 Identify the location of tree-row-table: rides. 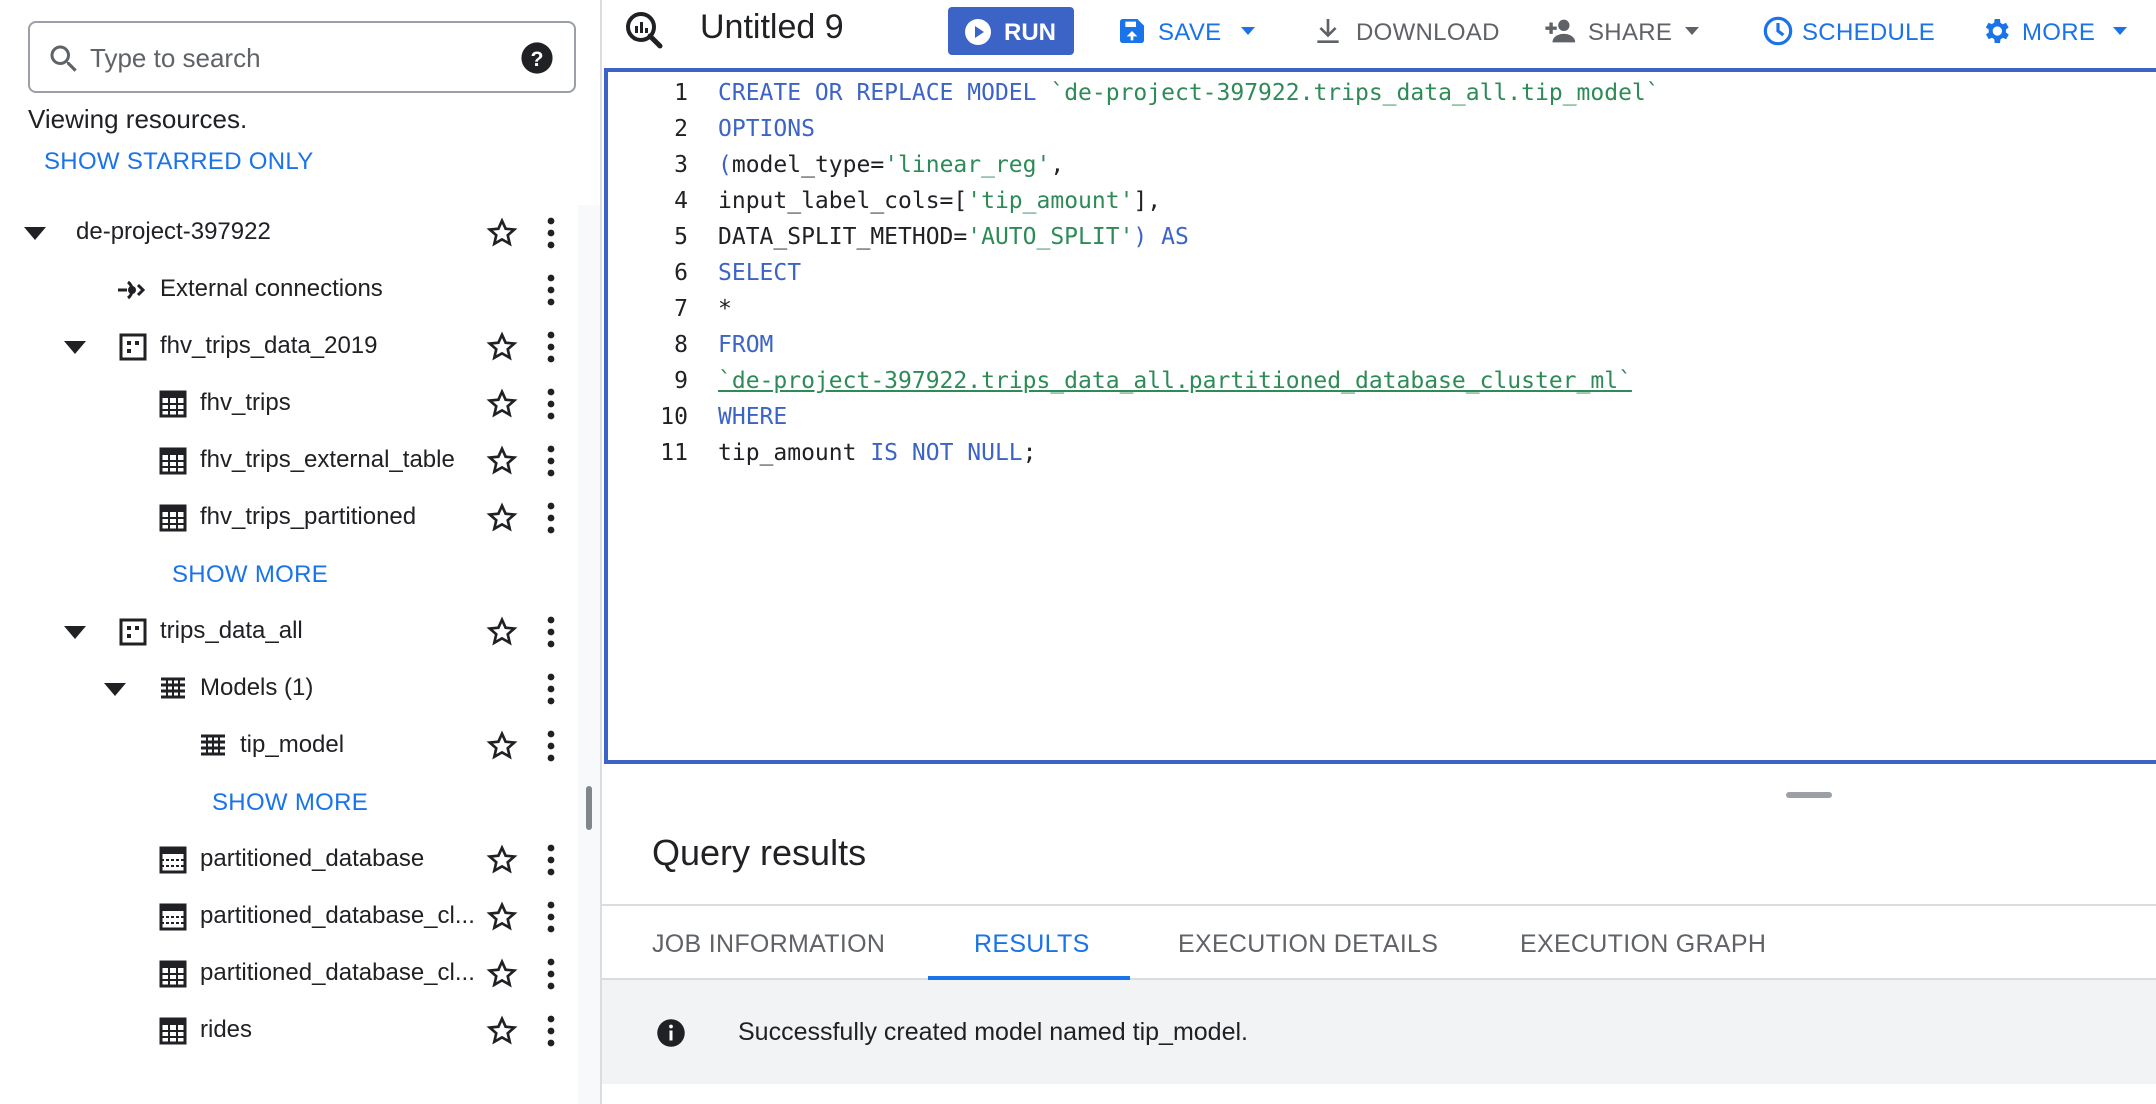
(289, 1031).